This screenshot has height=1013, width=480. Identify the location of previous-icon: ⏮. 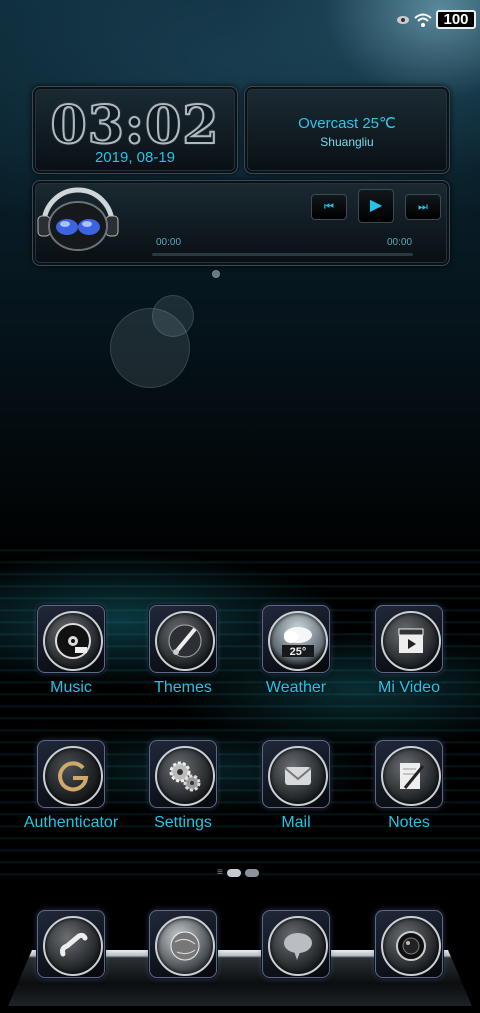
(329, 207).